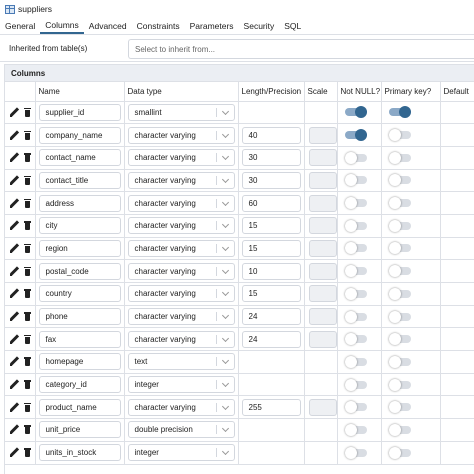  I want to click on column-name-input: fax, so click(79, 339).